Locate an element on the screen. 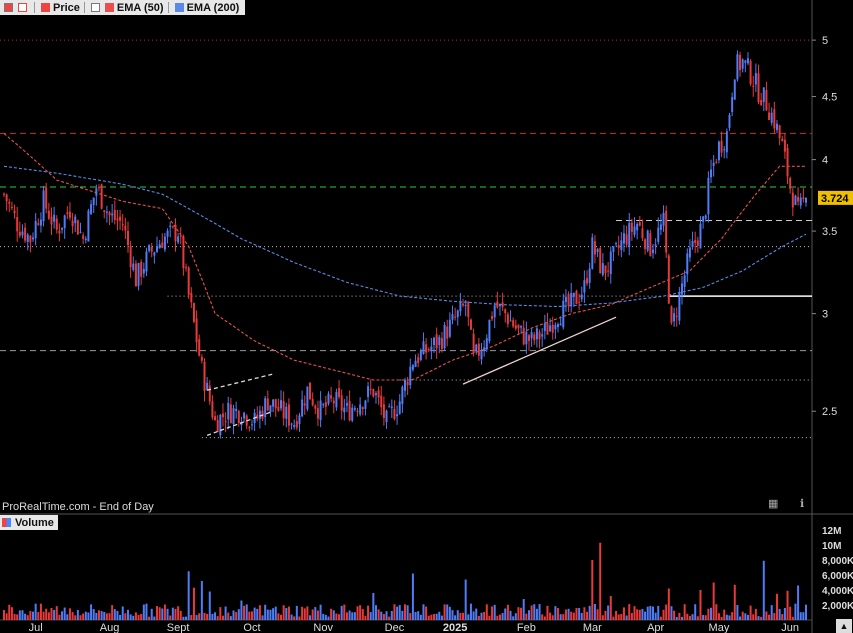 The height and width of the screenshot is (633, 853). scroll-up-icon: ▲ is located at coordinates (844, 626).